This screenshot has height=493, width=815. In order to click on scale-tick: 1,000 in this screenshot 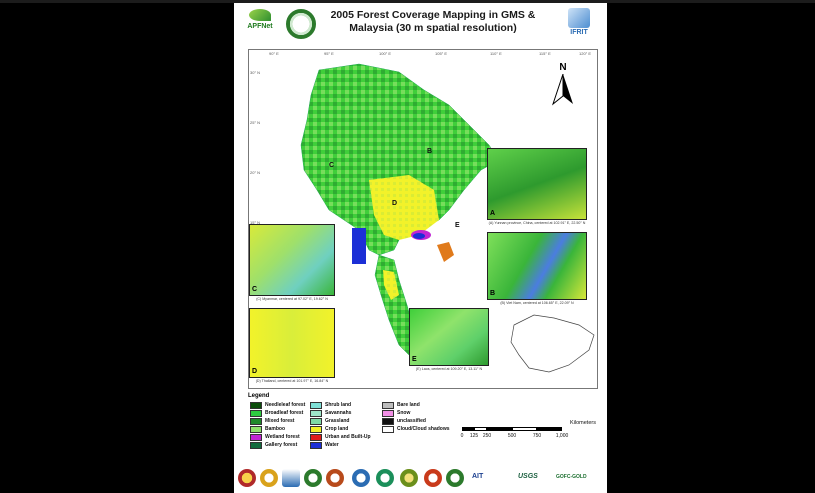, I will do `click(562, 436)`.